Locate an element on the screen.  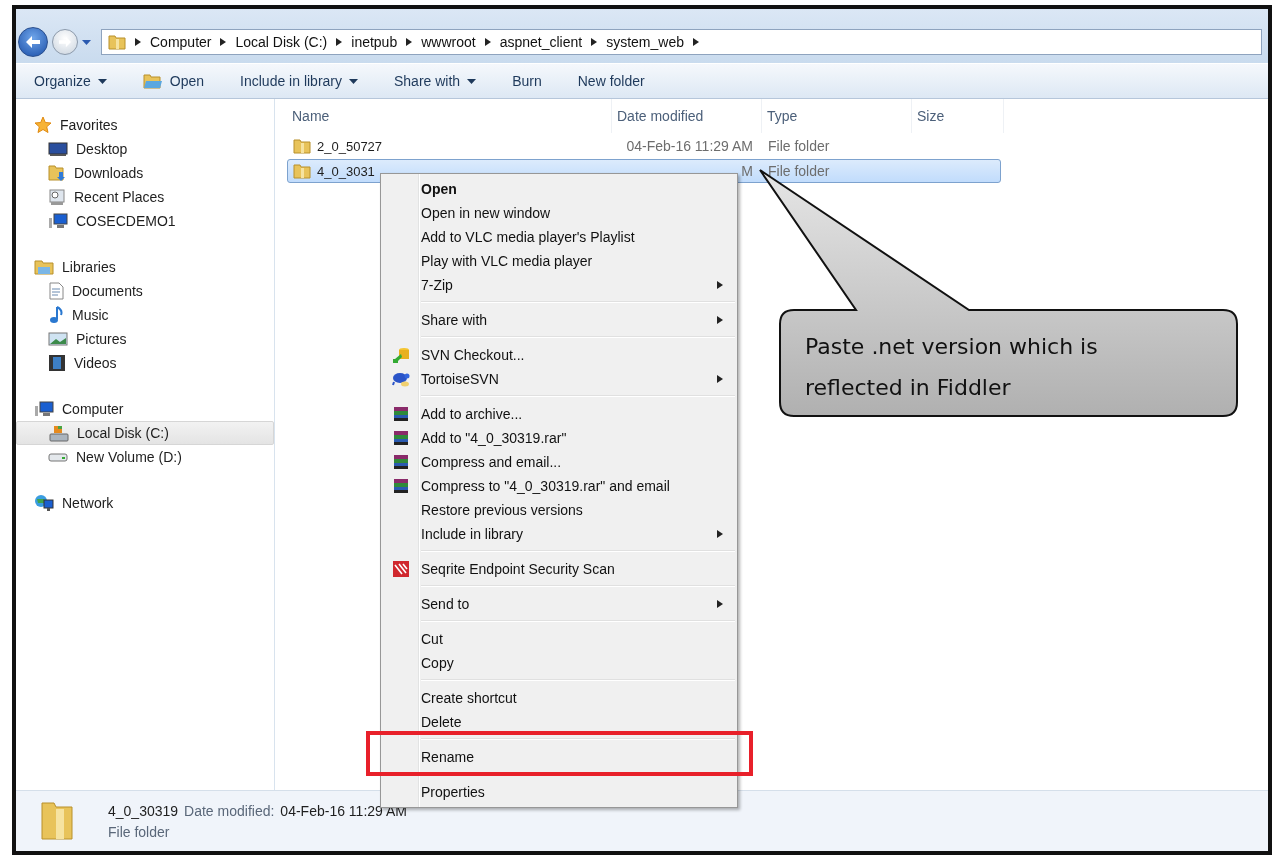
date-modified: M is located at coordinates (747, 171).